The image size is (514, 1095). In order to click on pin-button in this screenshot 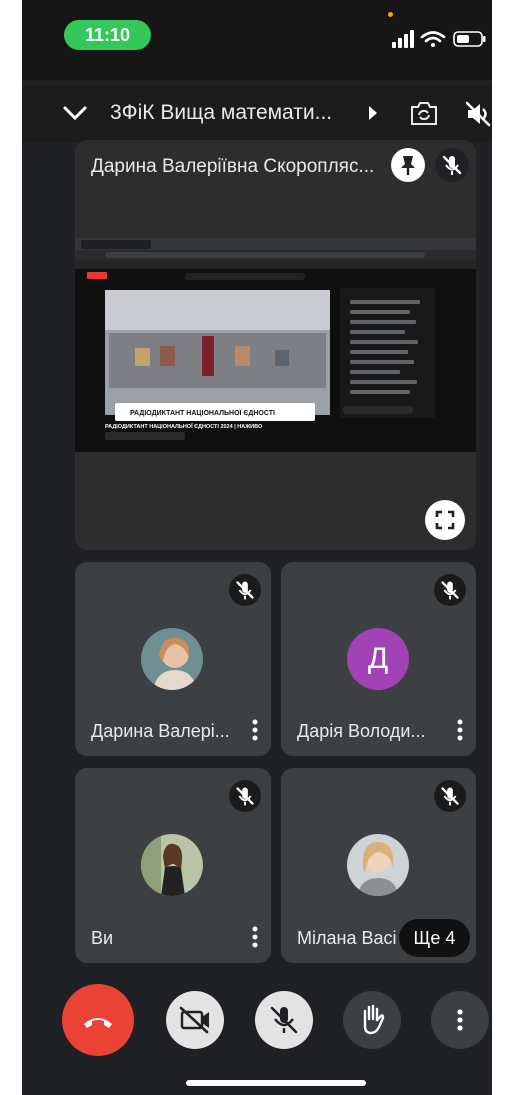, I will do `click(408, 165)`.